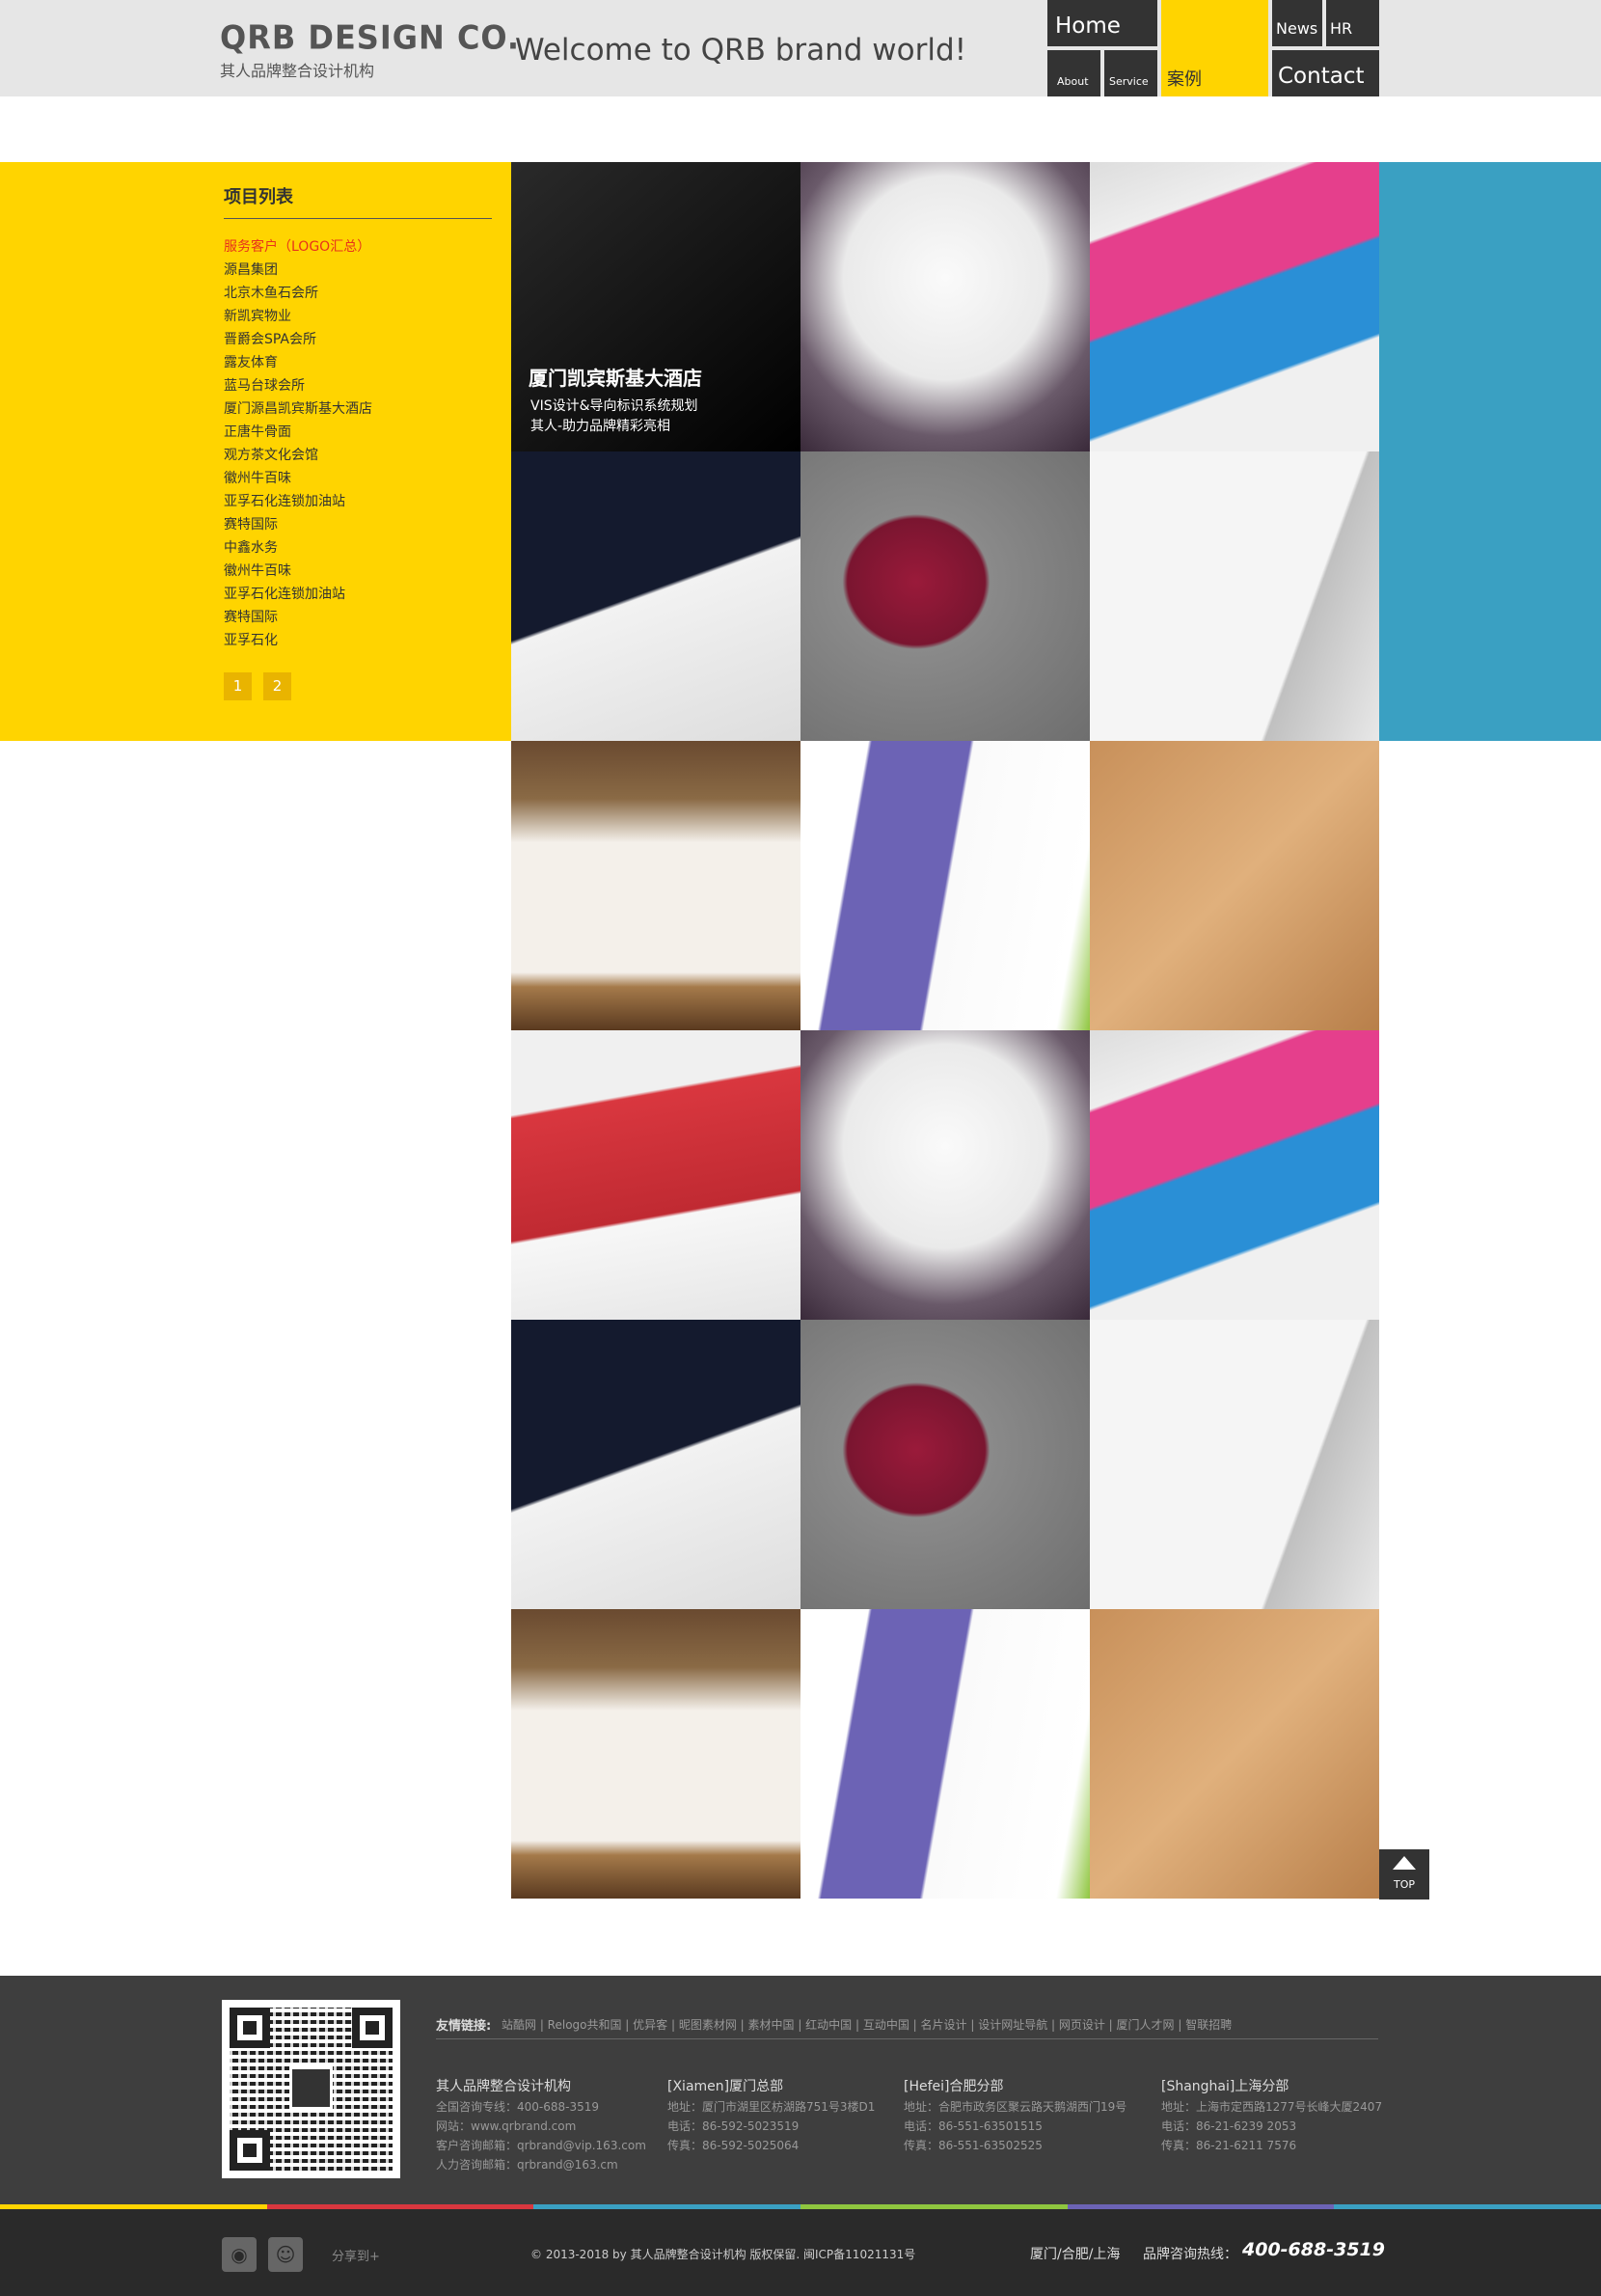 This screenshot has width=1601, height=2296. I want to click on qq-icon: ☺, so click(285, 2255).